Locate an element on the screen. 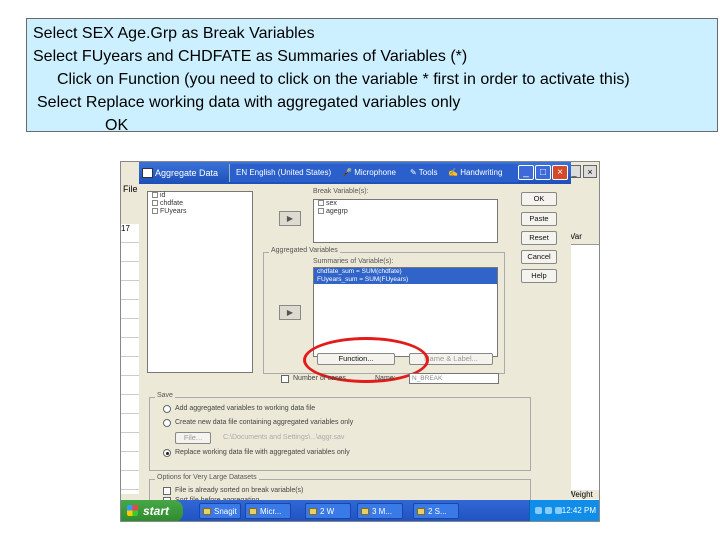 This screenshot has height=540, width=720. start-button: start is located at coordinates (152, 510).